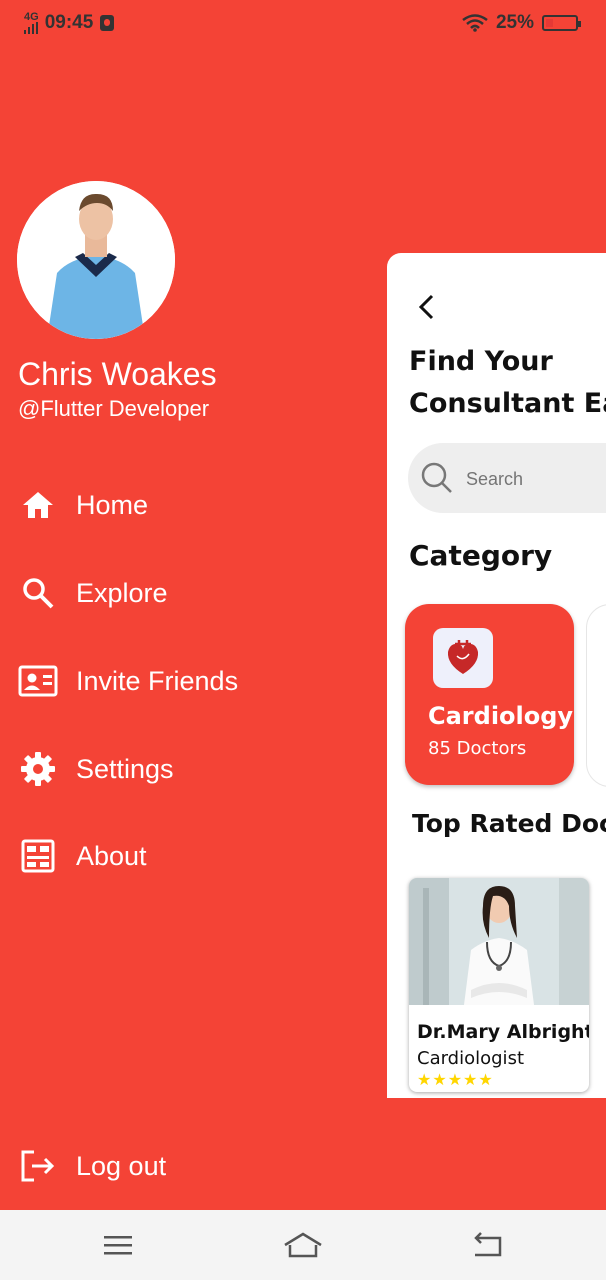 Image resolution: width=606 pixels, height=1280 pixels. Describe the element at coordinates (112, 504) in the screenshot. I see `drawer-item-label: Home` at that location.